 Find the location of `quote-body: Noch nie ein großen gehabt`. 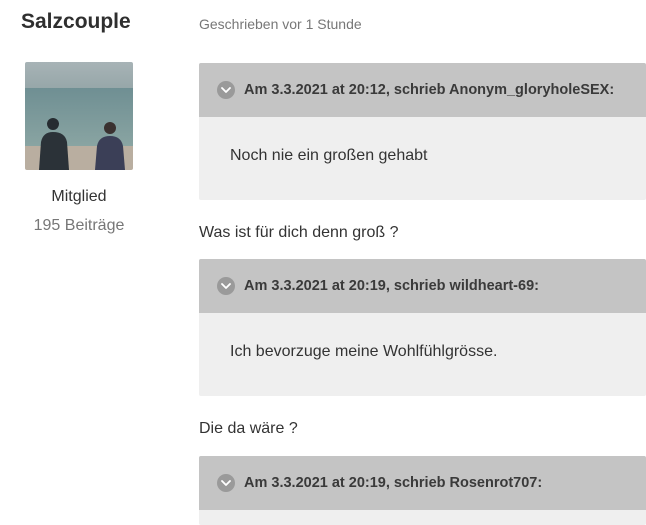

quote-body: Noch nie ein großen gehabt is located at coordinates (329, 155).